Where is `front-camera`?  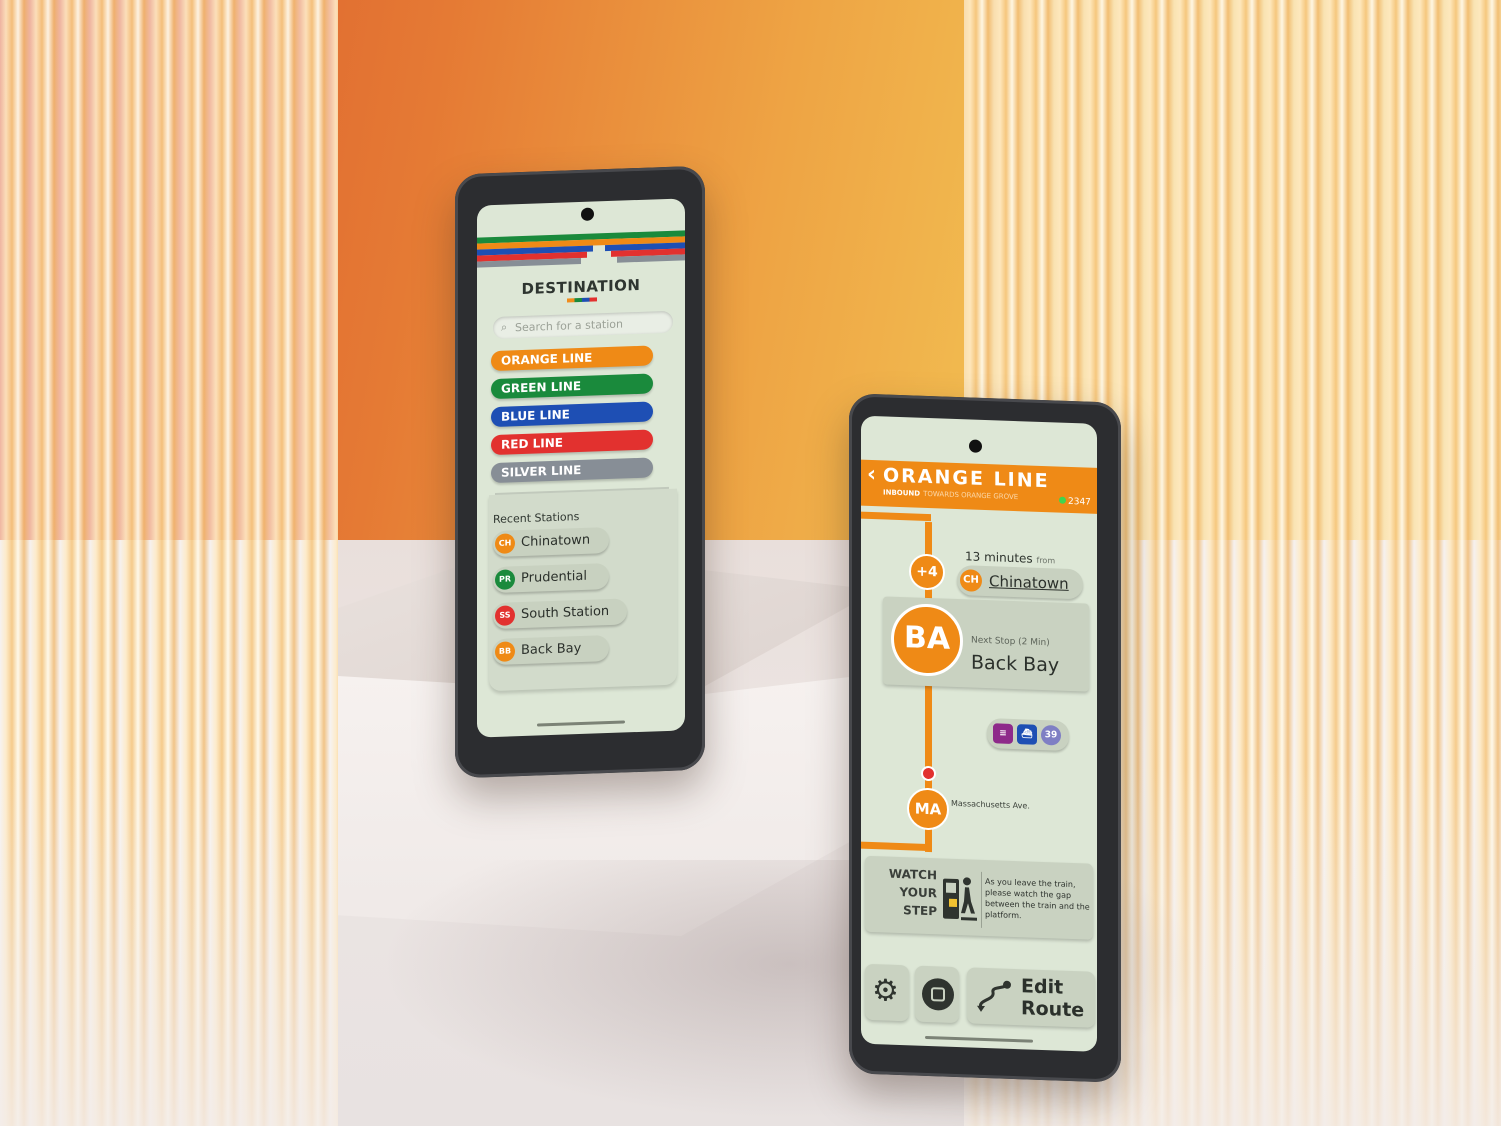
front-camera is located at coordinates (975, 446).